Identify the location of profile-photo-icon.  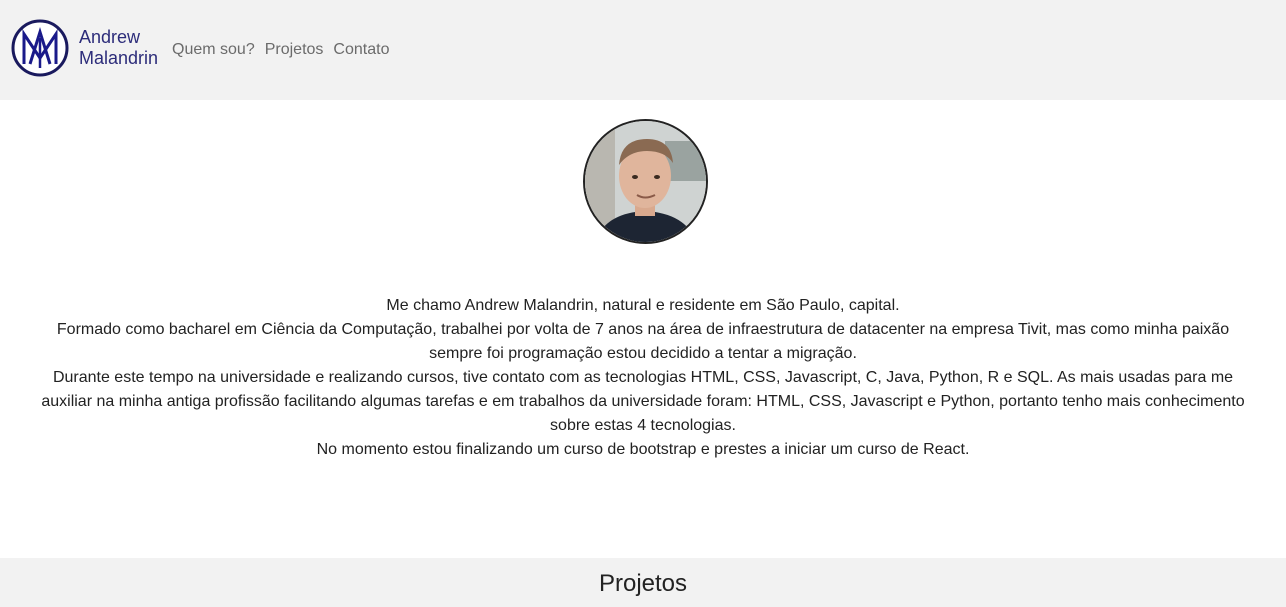
(645, 181).